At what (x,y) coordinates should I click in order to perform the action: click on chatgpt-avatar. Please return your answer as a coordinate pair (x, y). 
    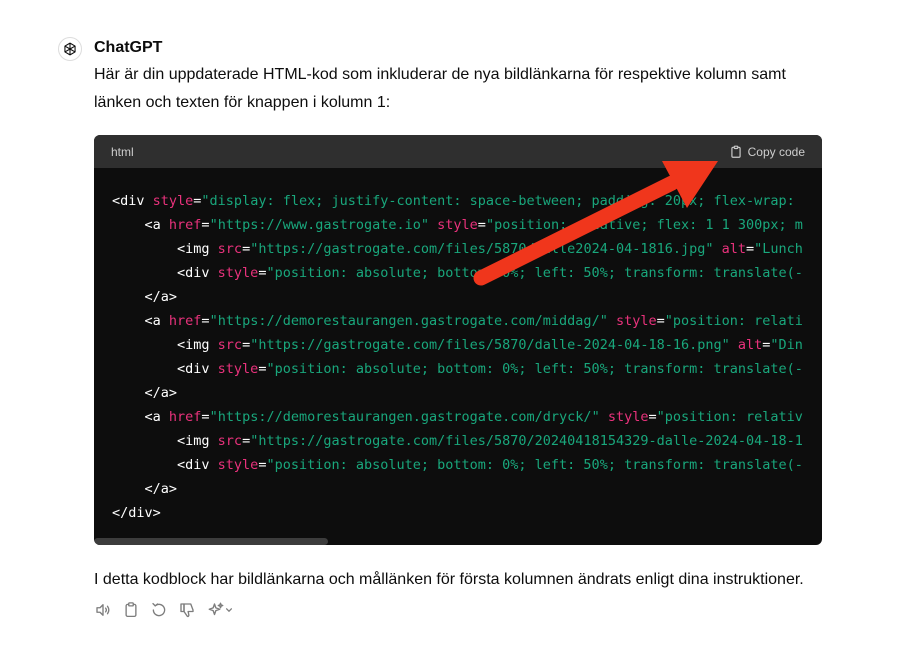
    Looking at the image, I should click on (70, 49).